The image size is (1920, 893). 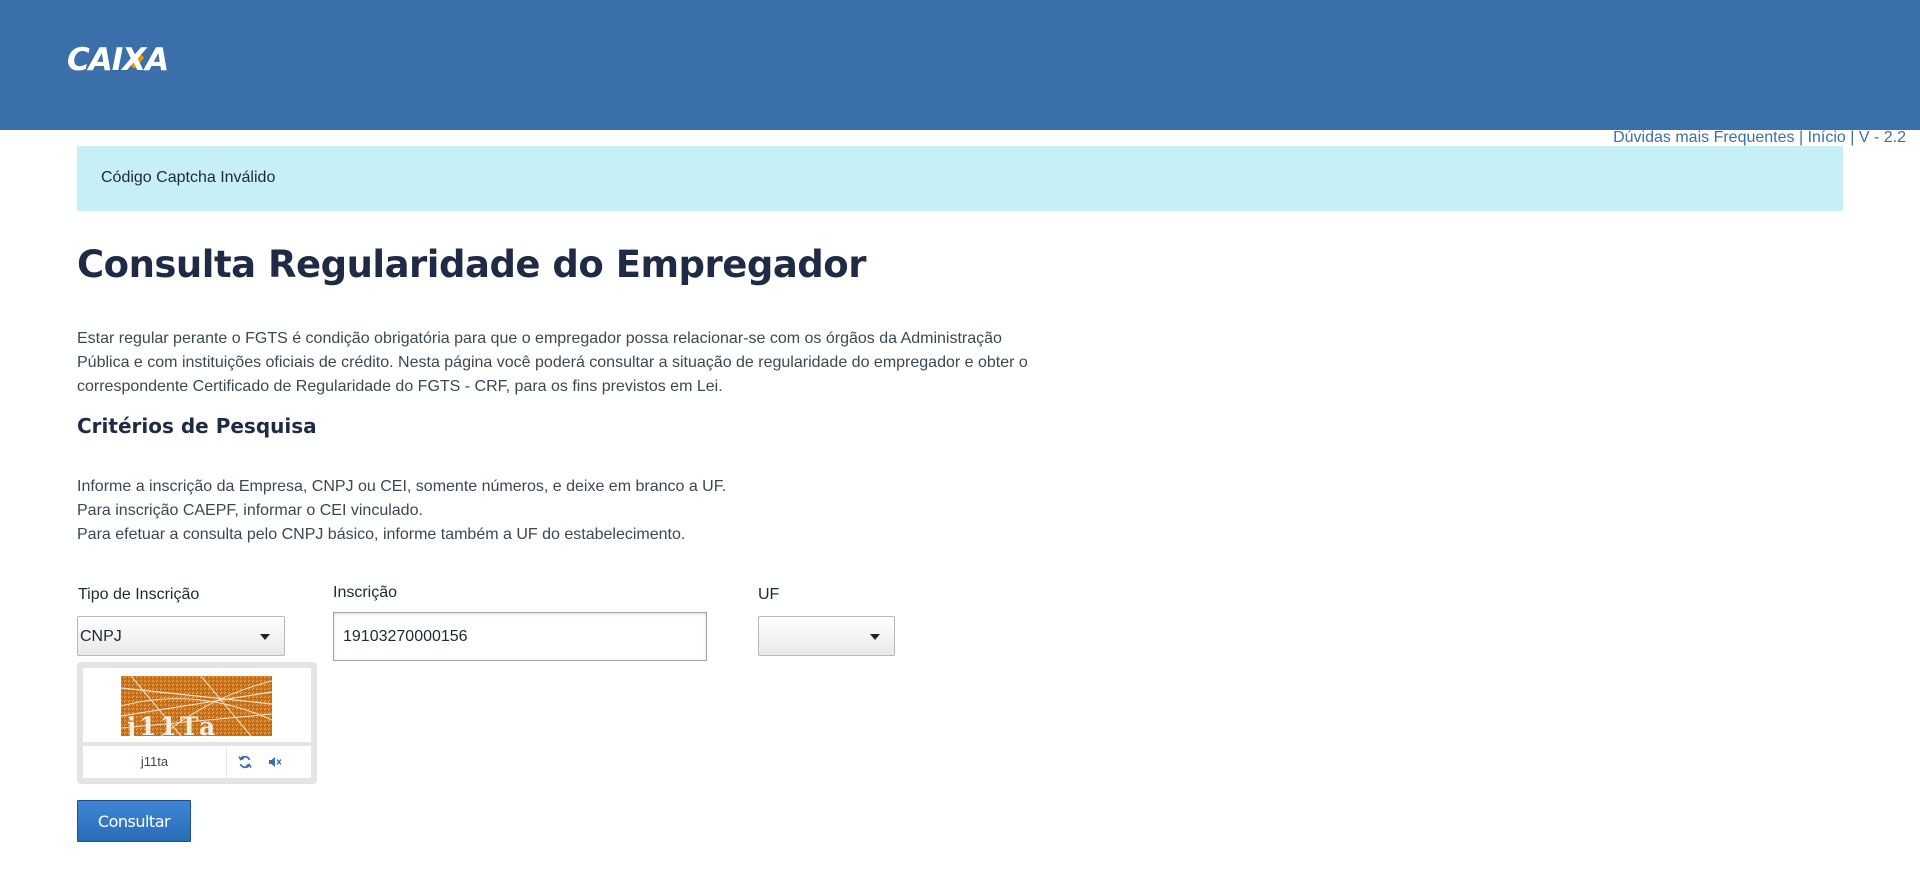 What do you see at coordinates (188, 177) in the screenshot?
I see `alert-message: Código Captcha Inválido` at bounding box center [188, 177].